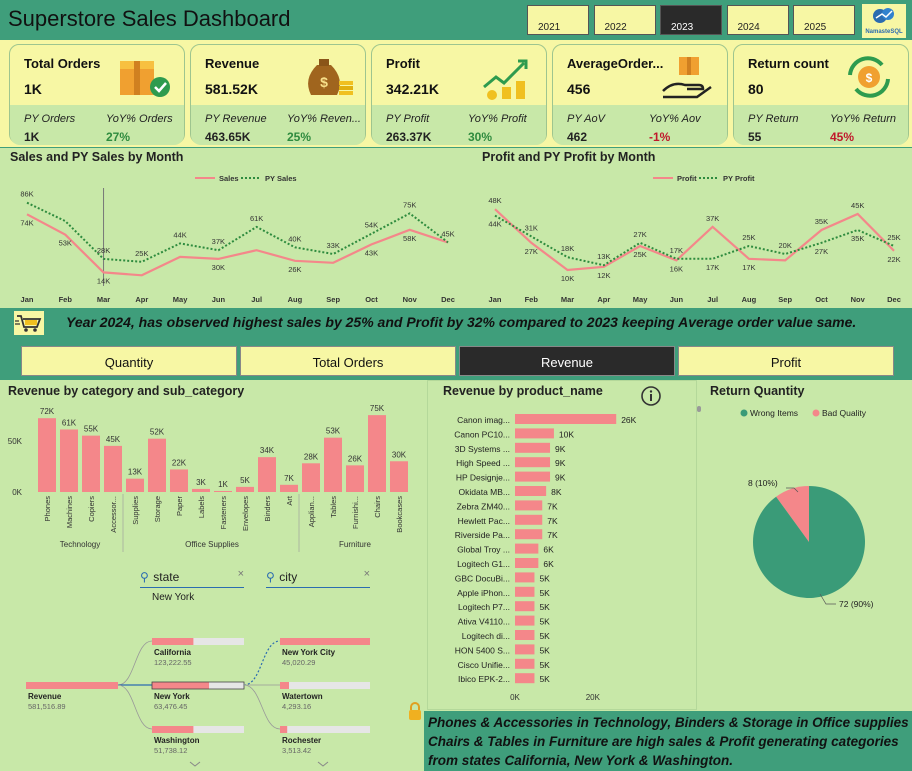 The height and width of the screenshot is (771, 912). I want to click on tab-quantity: Quantity, so click(129, 361).